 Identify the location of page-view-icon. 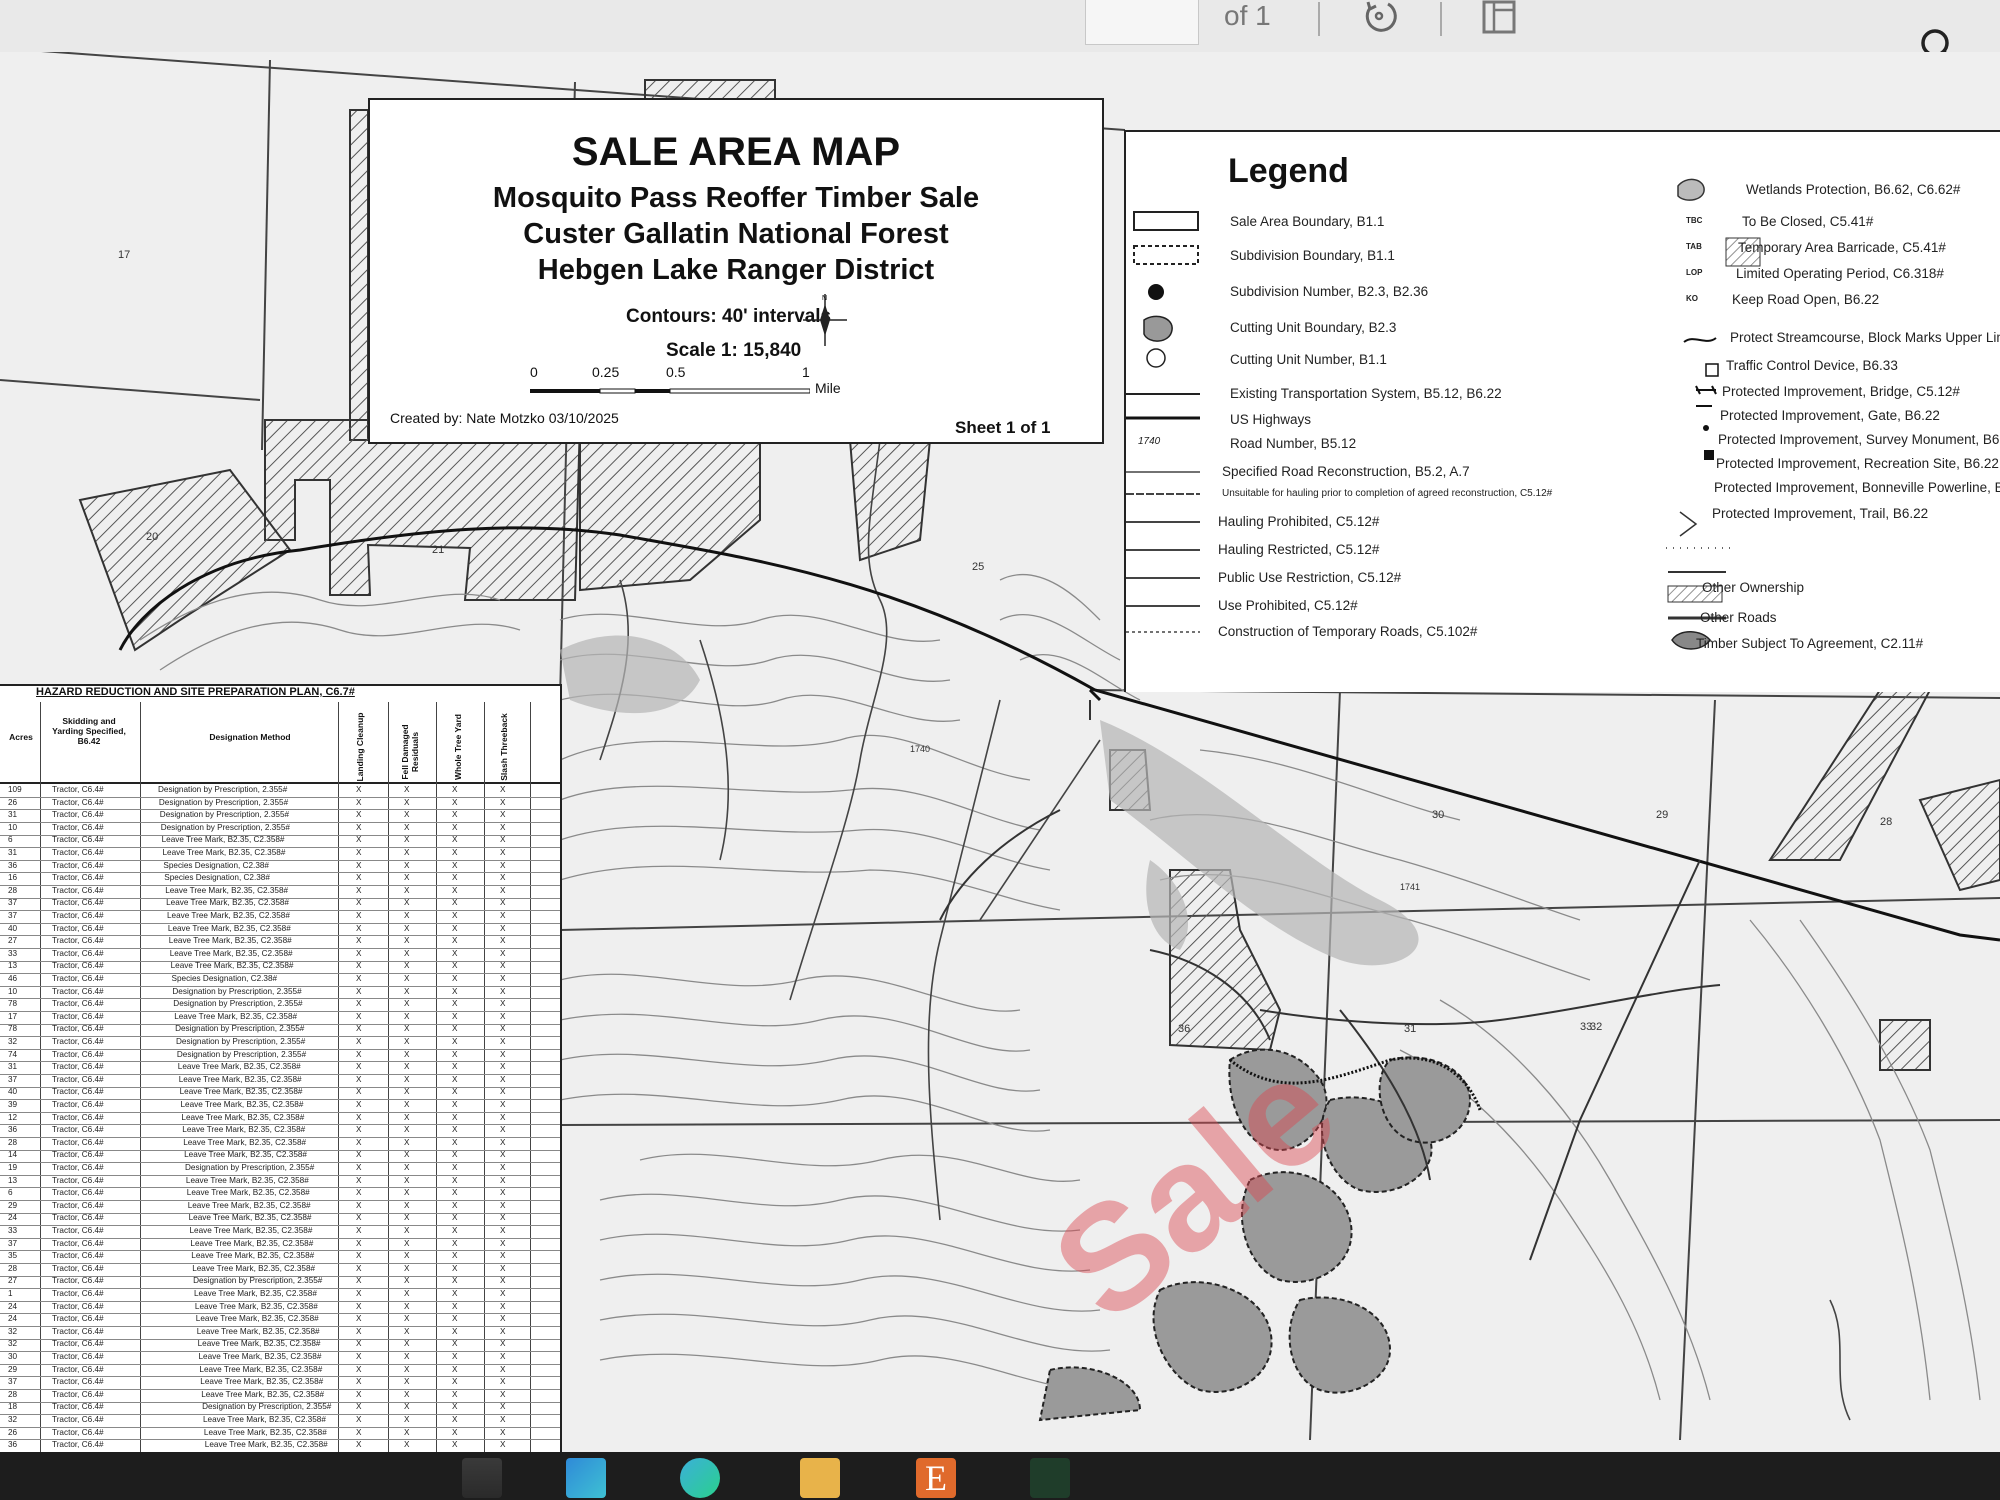
(1500, 19).